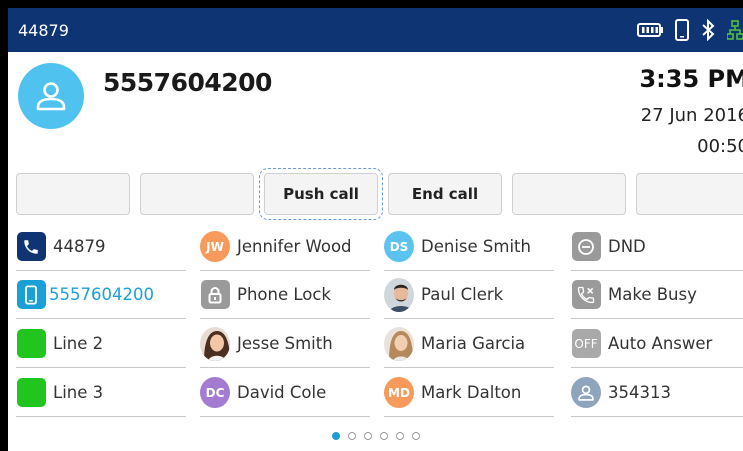  I want to click on key-label: Line 3, so click(78, 392).